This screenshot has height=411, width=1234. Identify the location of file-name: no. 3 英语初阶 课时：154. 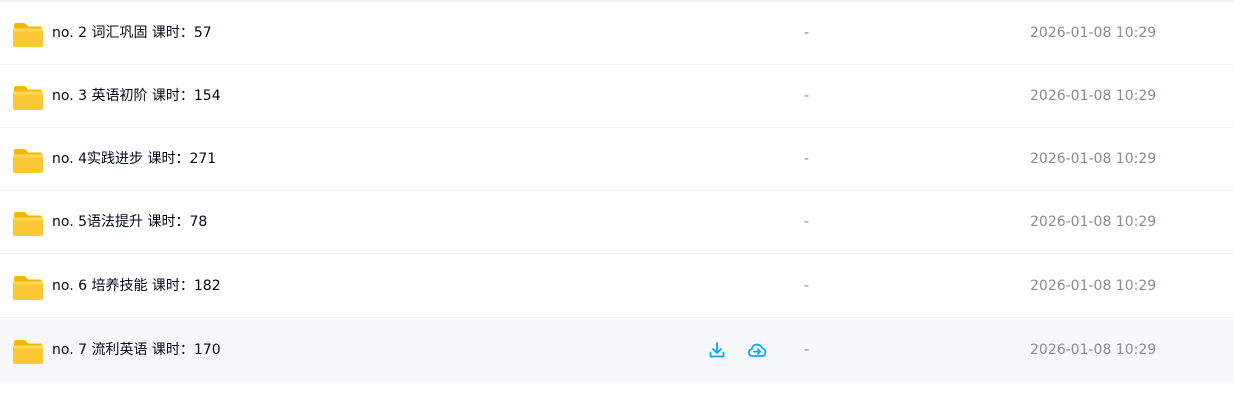
(136, 96).